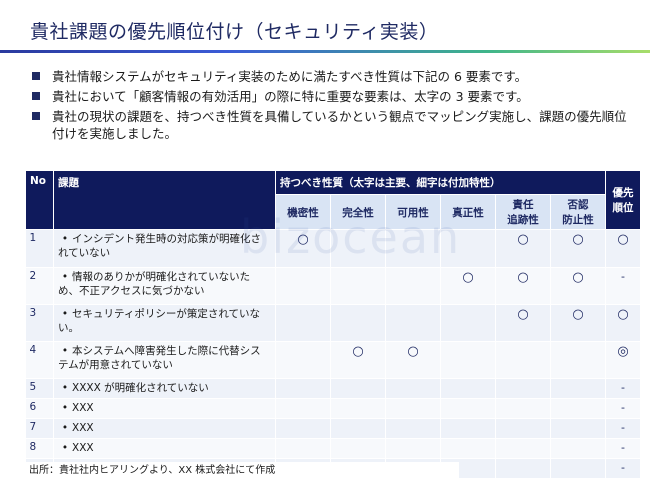 This screenshot has width=650, height=487. What do you see at coordinates (159, 358) in the screenshot?
I see `row-task-text: 本システムへ障害発生した際に代替システムが用意されていない` at bounding box center [159, 358].